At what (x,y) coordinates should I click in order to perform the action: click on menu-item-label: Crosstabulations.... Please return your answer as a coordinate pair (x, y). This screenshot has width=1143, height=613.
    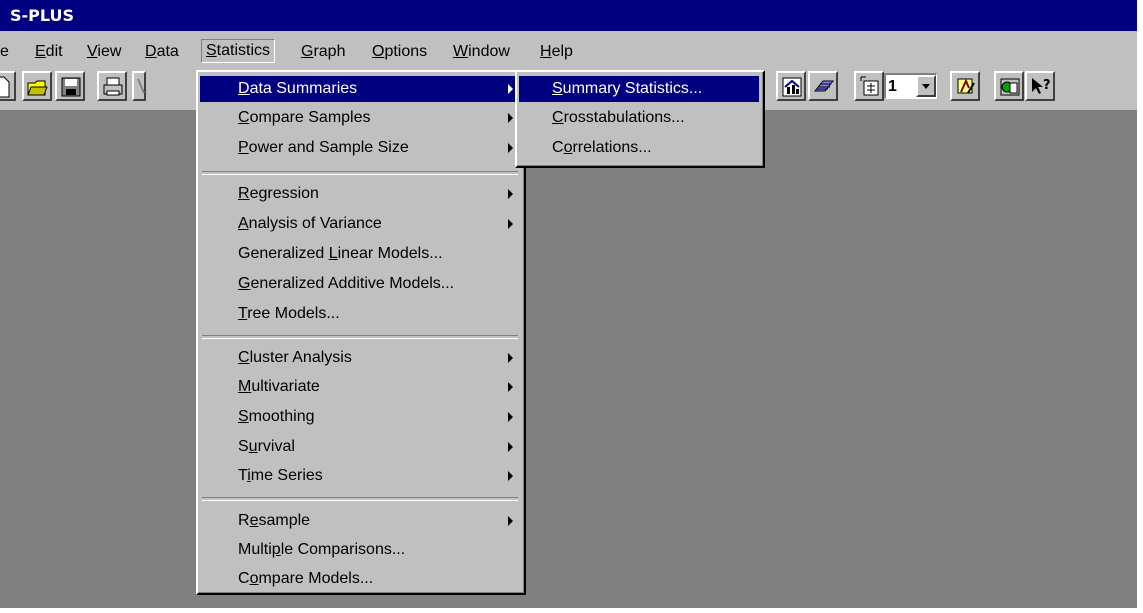
    Looking at the image, I should click on (618, 118).